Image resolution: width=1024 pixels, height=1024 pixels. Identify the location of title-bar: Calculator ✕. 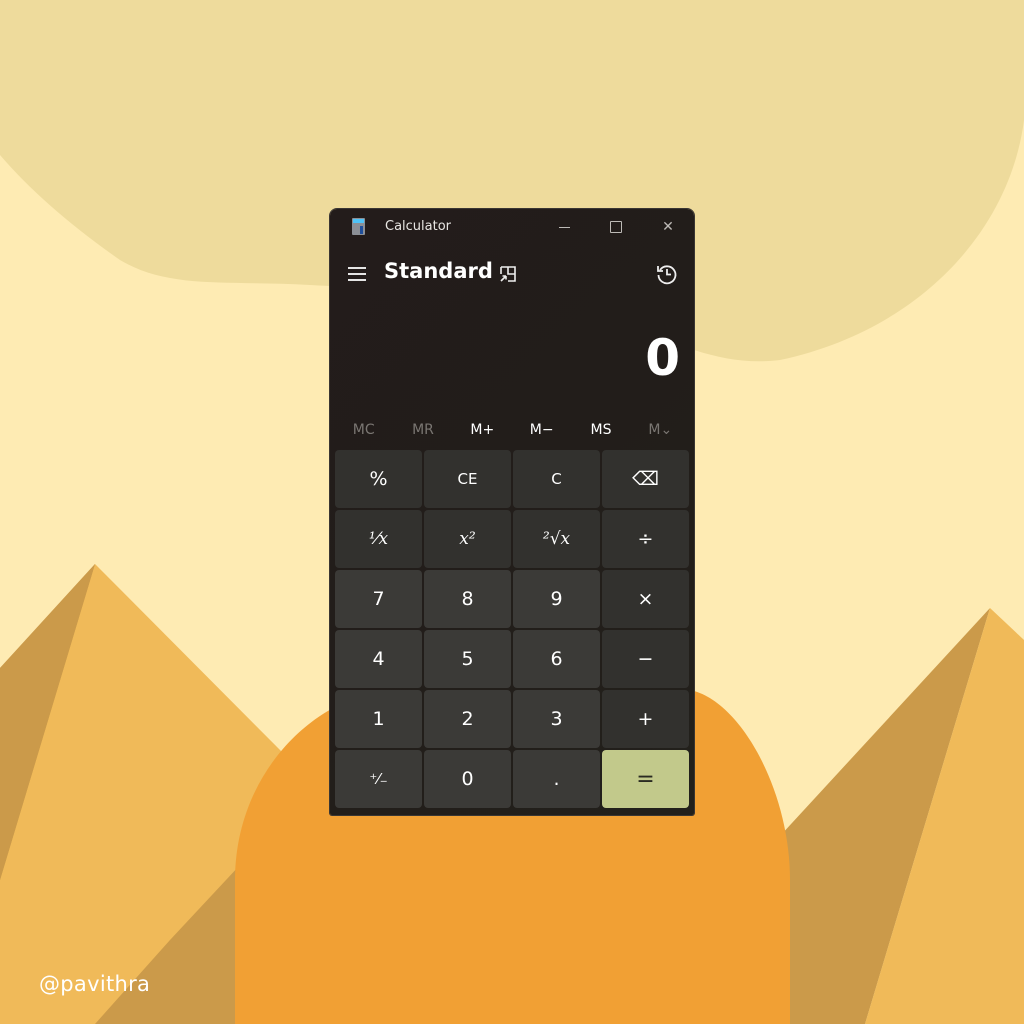
(512, 227).